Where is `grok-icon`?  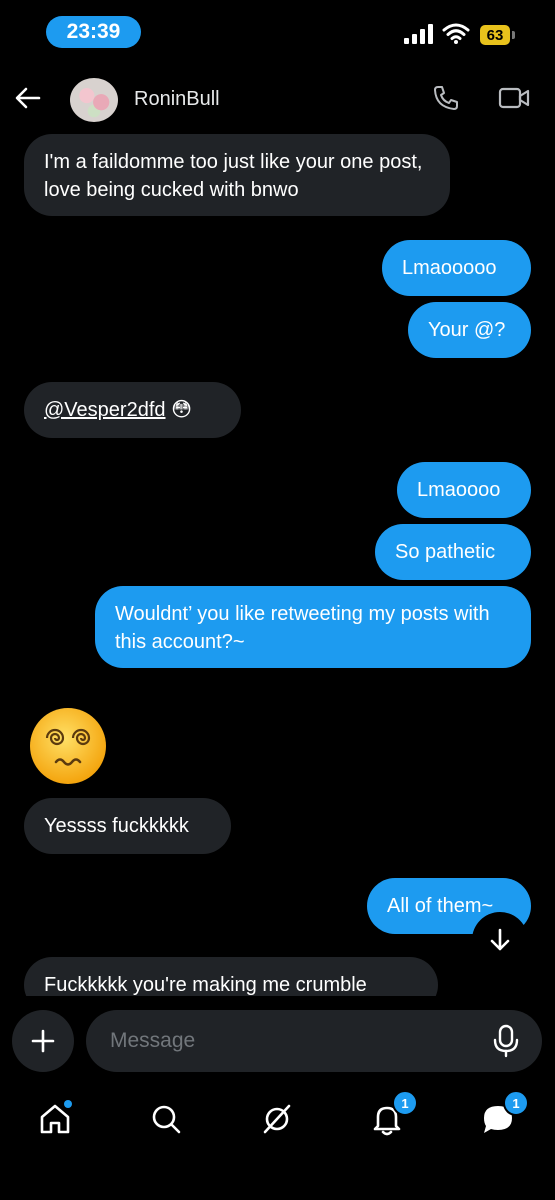
grok-icon is located at coordinates (277, 1119).